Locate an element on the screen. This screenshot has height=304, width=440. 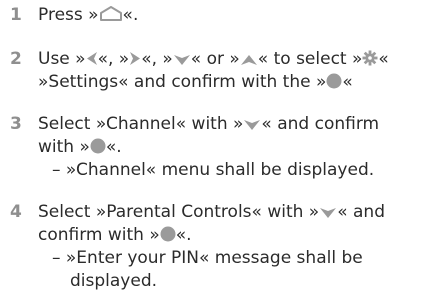
left-arrow-icon is located at coordinates (92, 58).